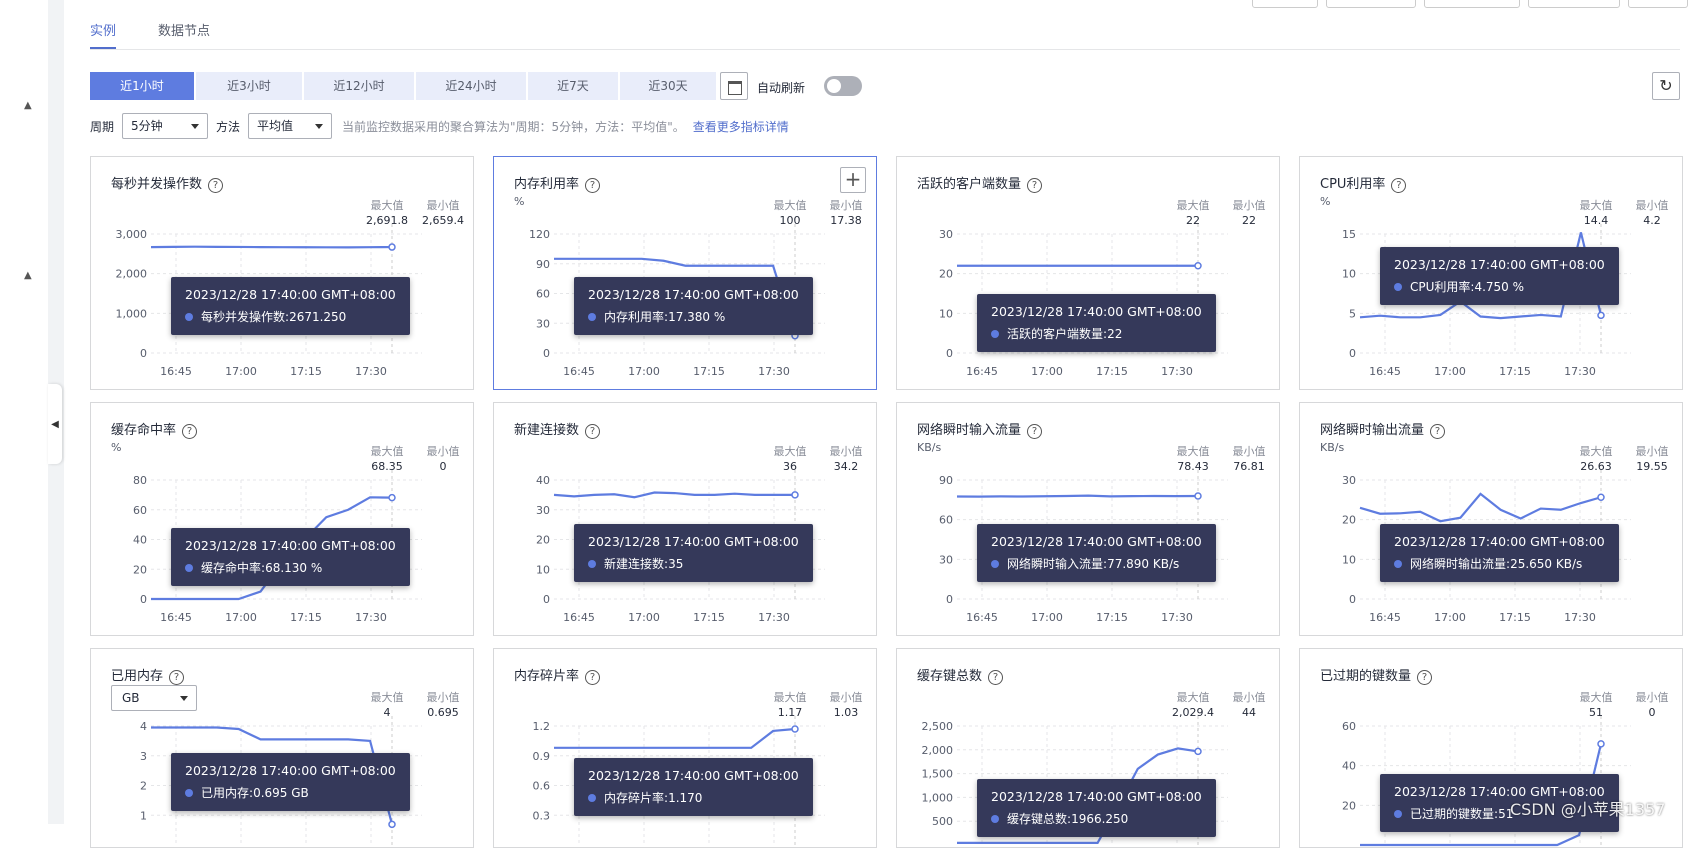 The image size is (1696, 849). What do you see at coordinates (1096, 323) in the screenshot?
I see `chart-tooltip: 2023/12/28 17:40:00 GMT+08:00 活跃的客户端数量` at bounding box center [1096, 323].